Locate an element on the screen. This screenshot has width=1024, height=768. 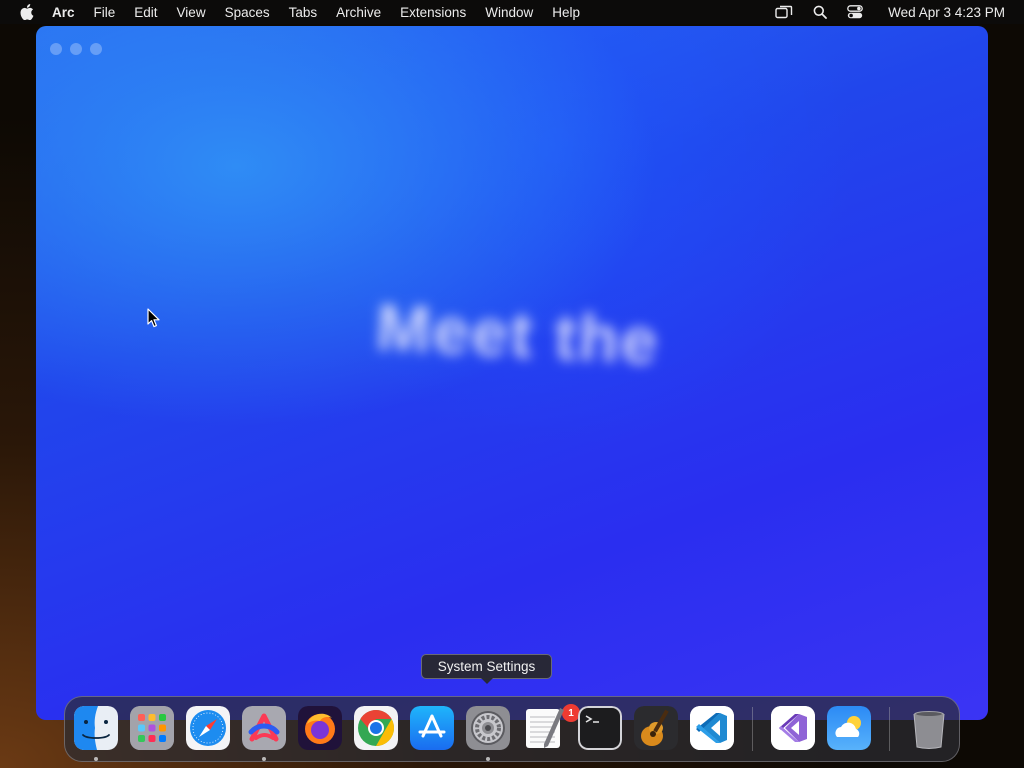
menu-app-name: Arc is located at coordinates (63, 12).